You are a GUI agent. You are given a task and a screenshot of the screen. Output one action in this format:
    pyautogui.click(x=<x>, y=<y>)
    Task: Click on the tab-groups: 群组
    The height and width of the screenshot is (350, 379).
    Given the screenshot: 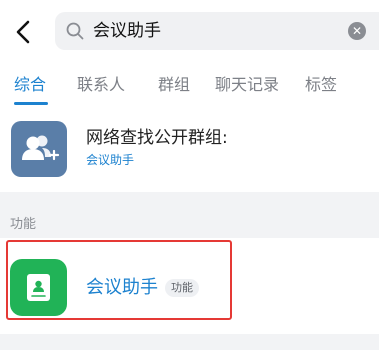 What is the action you would take?
    pyautogui.click(x=174, y=85)
    